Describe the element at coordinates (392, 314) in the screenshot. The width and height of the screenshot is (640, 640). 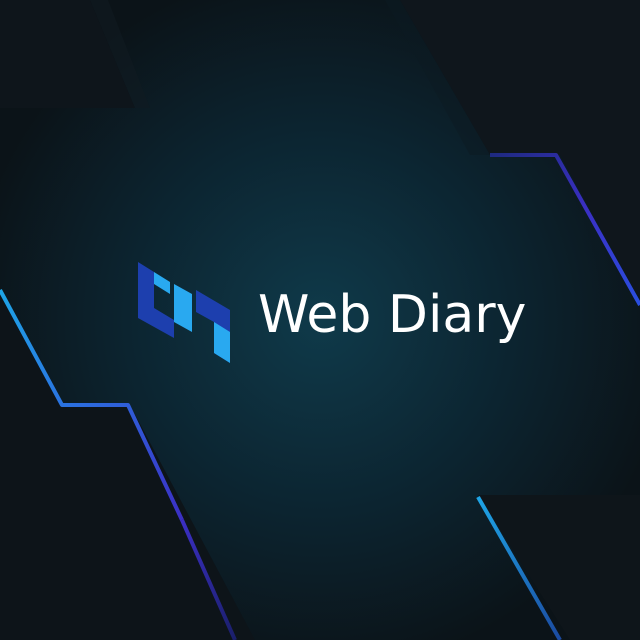
I see `brand-name: Web Diary` at that location.